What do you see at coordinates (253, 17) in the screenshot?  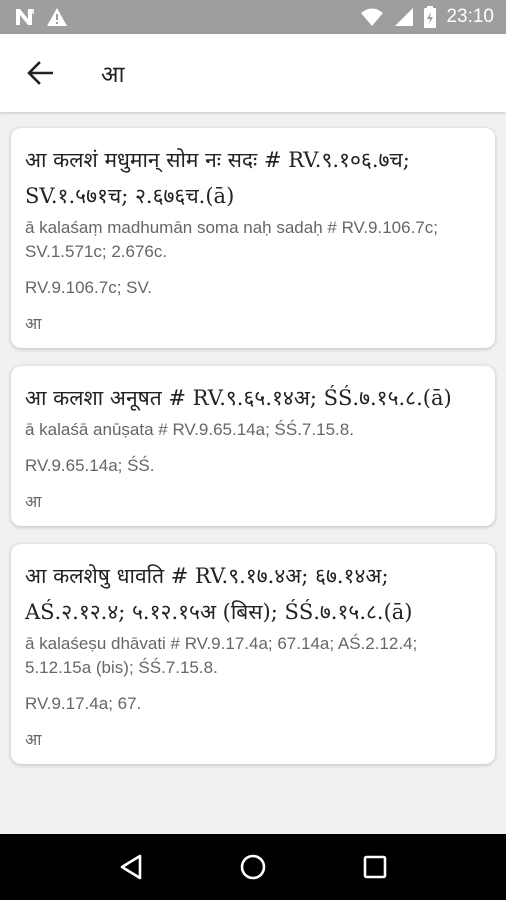 I see `status-bar: 23:10` at bounding box center [253, 17].